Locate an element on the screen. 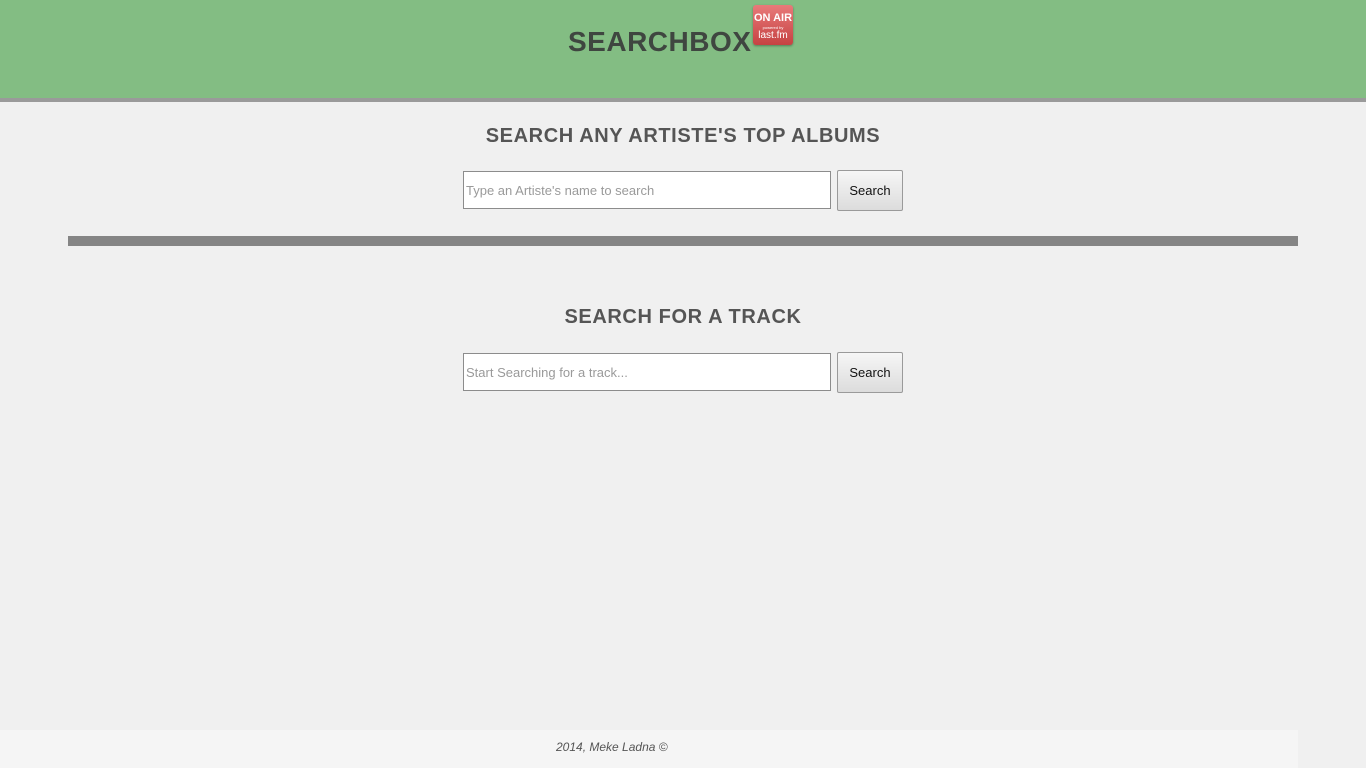 This screenshot has height=768, width=1366. site-footer: 2014, Meke Ladna © is located at coordinates (649, 749).